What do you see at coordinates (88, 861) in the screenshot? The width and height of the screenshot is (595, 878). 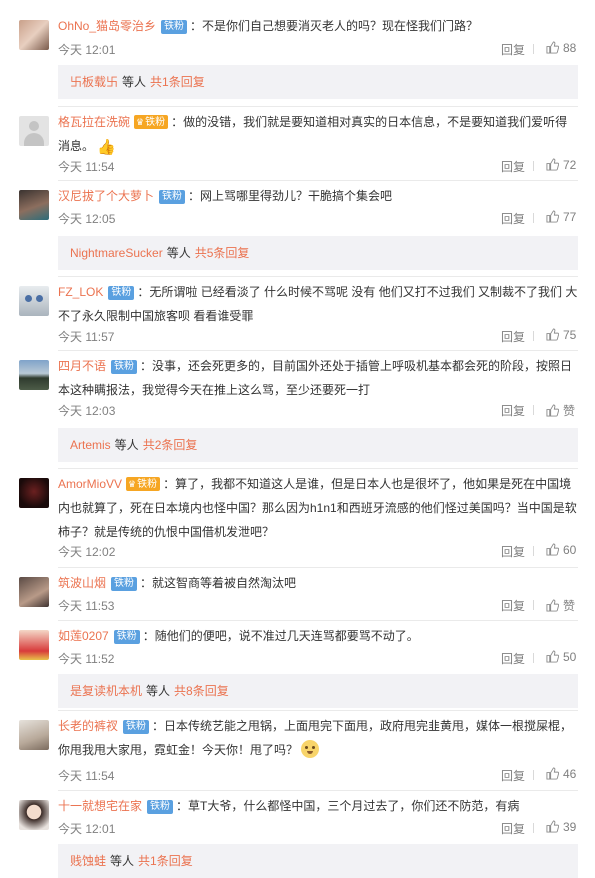 I see `subreply-username: 贱蚀蛙` at bounding box center [88, 861].